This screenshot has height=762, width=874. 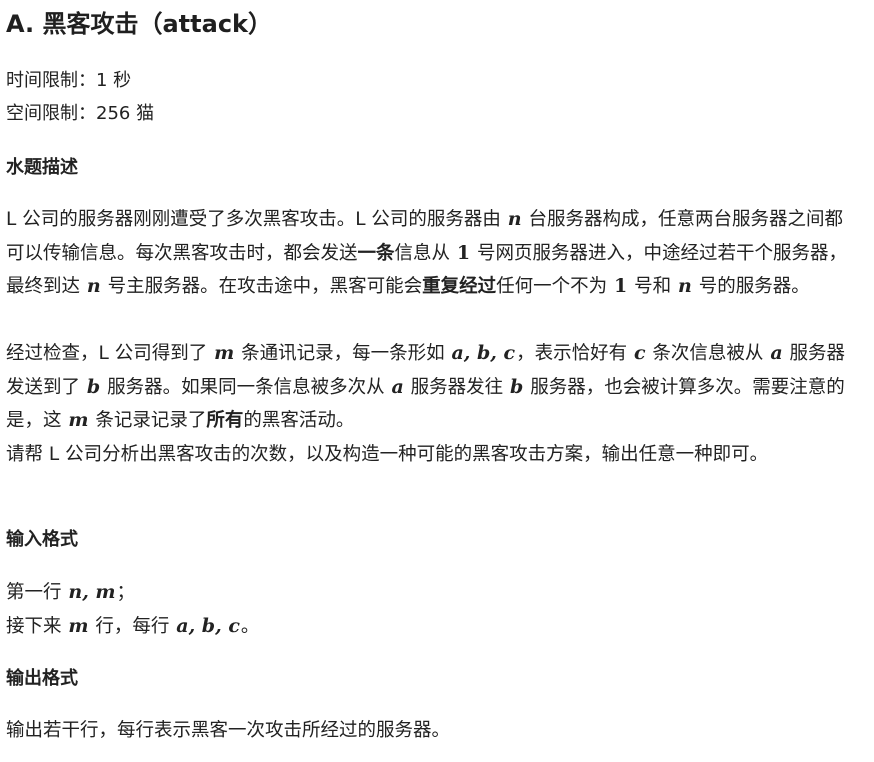 What do you see at coordinates (653, 286) in the screenshot?
I see `text-run: 号和` at bounding box center [653, 286].